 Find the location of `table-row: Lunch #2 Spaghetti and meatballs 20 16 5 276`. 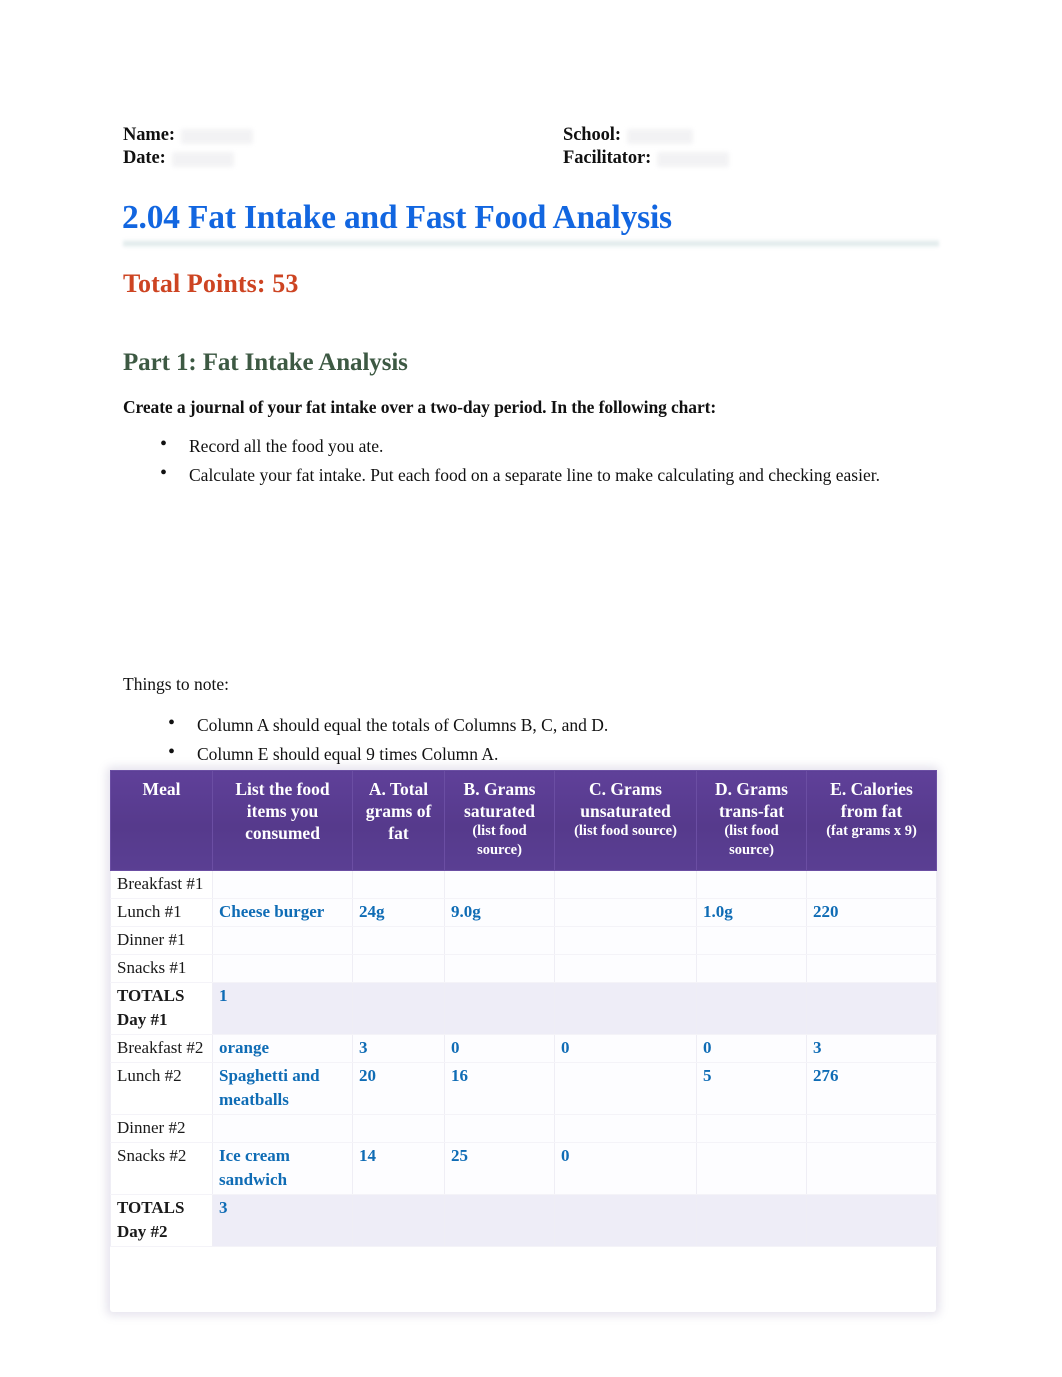

table-row: Lunch #2 Spaghetti and meatballs 20 16 5 276 is located at coordinates (523, 1088).